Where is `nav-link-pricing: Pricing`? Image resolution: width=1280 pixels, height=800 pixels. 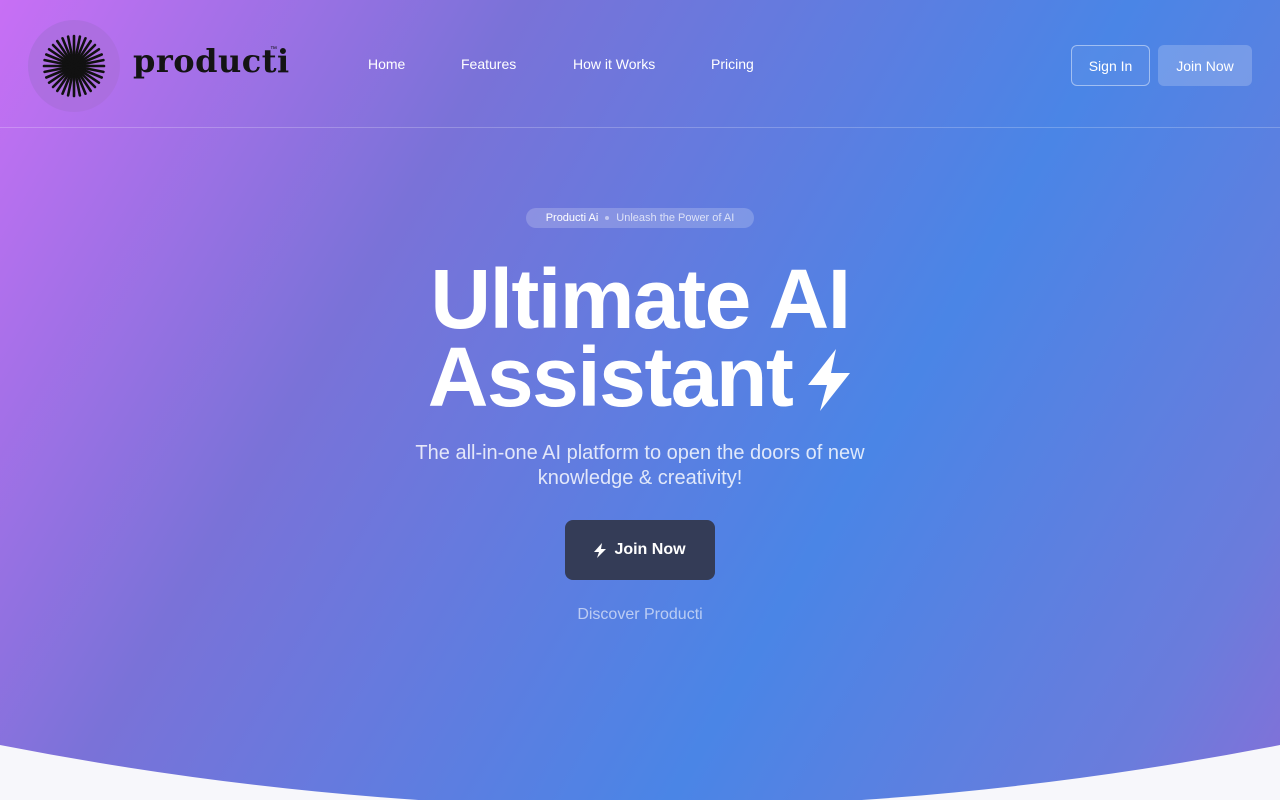
nav-link-pricing: Pricing is located at coordinates (732, 64).